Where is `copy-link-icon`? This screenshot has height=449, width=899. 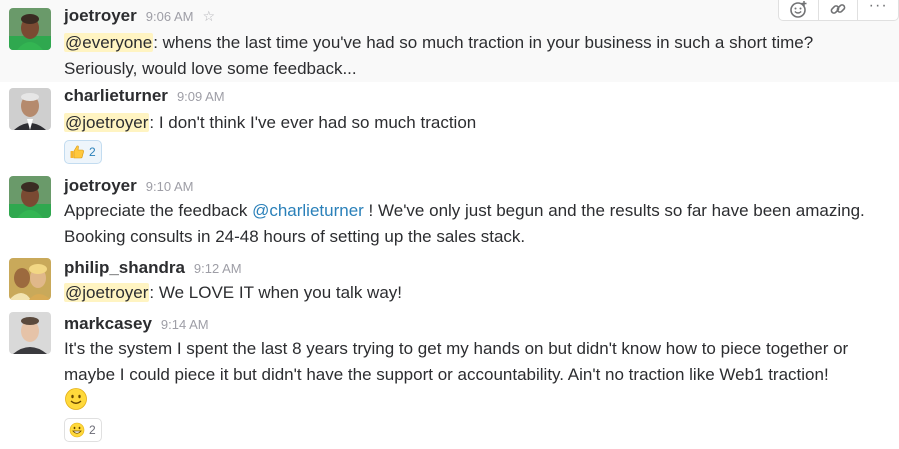
copy-link-icon is located at coordinates (839, 10).